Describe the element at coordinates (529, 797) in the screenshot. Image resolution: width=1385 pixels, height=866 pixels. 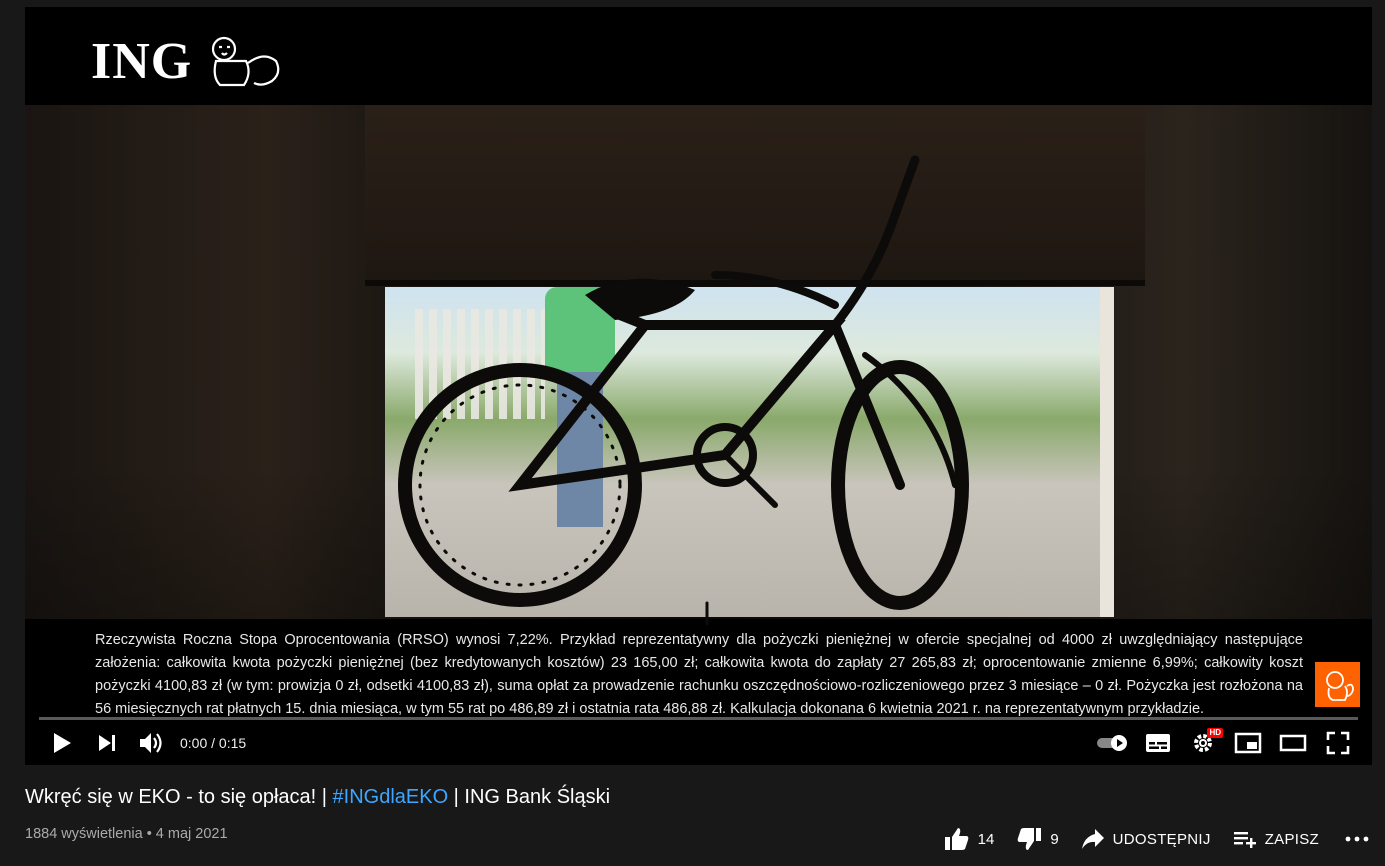
I see `title-suffix: | ING Bank Śląski` at that location.